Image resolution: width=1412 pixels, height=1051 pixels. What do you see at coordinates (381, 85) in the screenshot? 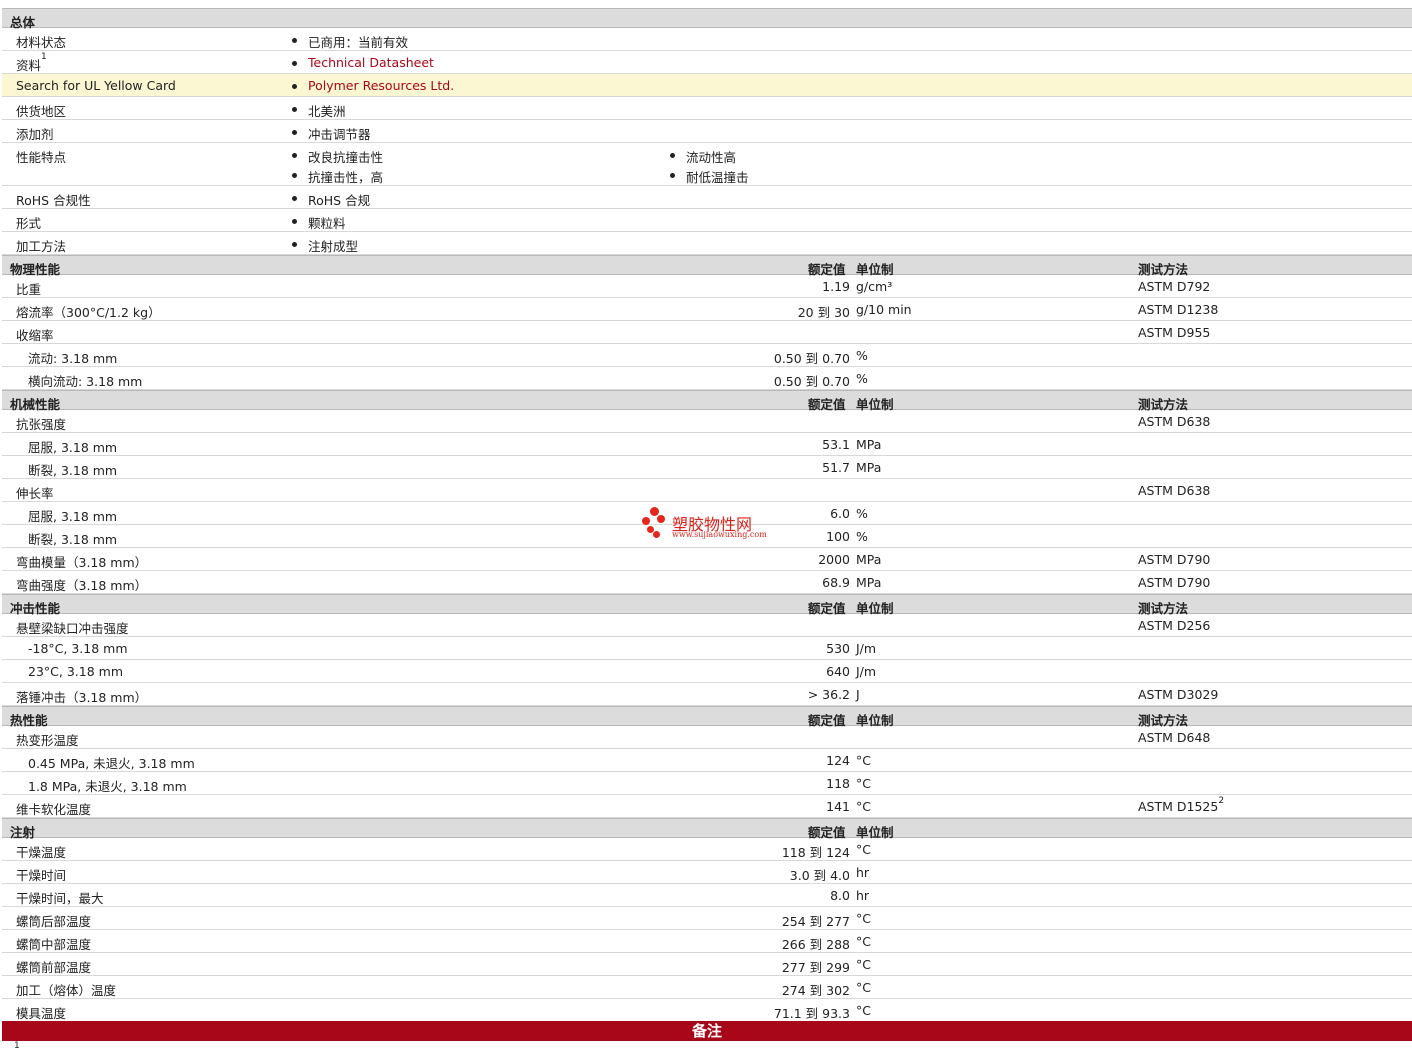
I see `item-link: Polymer Resources Ltd.` at bounding box center [381, 85].